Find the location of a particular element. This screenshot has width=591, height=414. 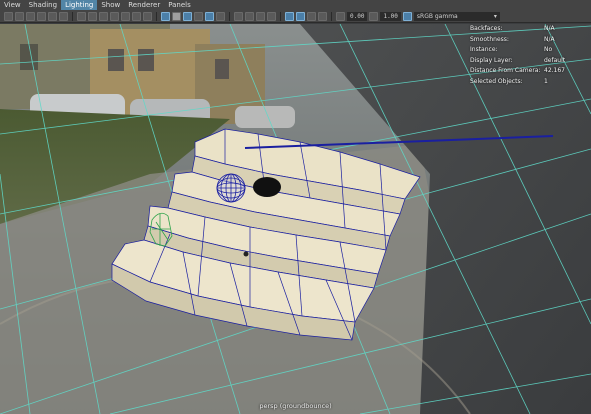

hud-row-selected-objects: Selected Objects: 1 is located at coordinates (530, 82).